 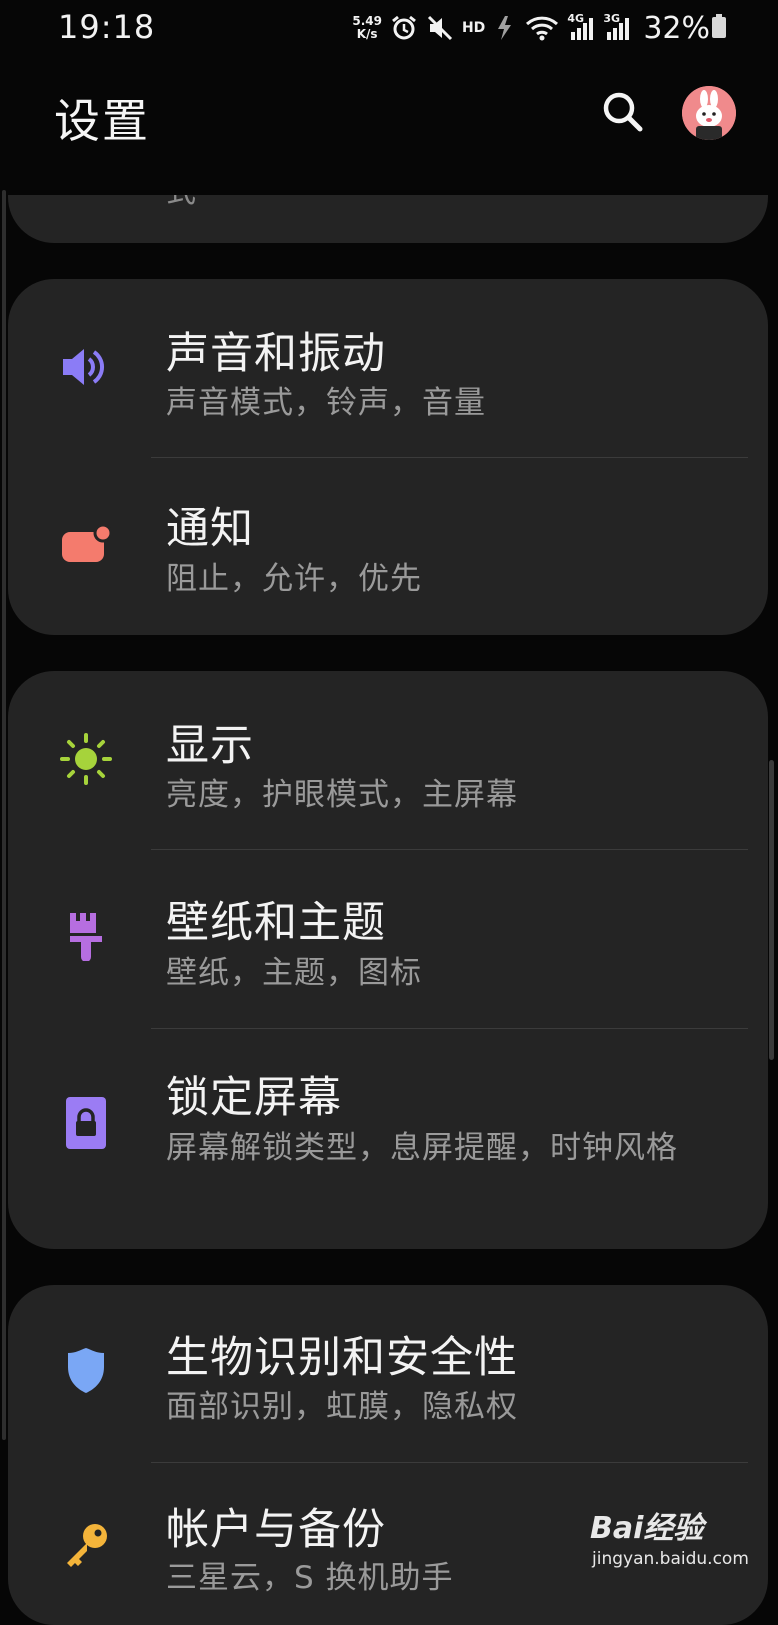 I want to click on battery-percent: 32%, so click(x=676, y=28).